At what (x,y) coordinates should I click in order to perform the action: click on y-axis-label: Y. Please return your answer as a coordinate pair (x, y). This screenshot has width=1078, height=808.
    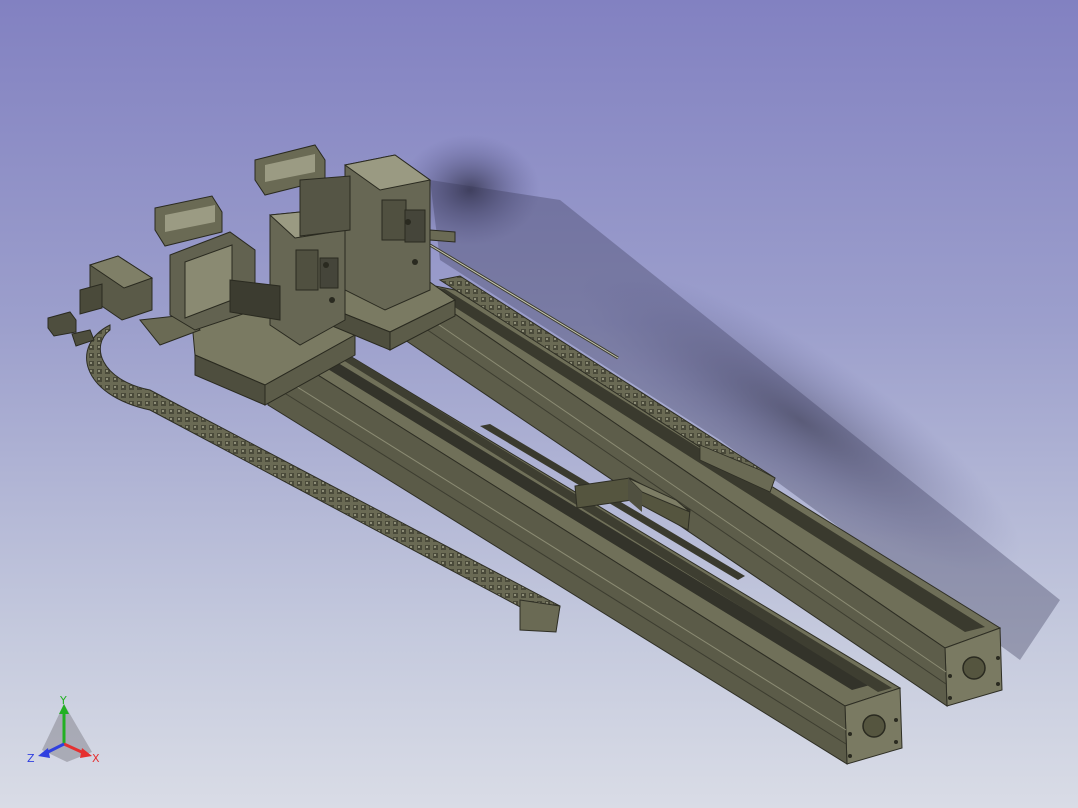
    Looking at the image, I should click on (63, 700).